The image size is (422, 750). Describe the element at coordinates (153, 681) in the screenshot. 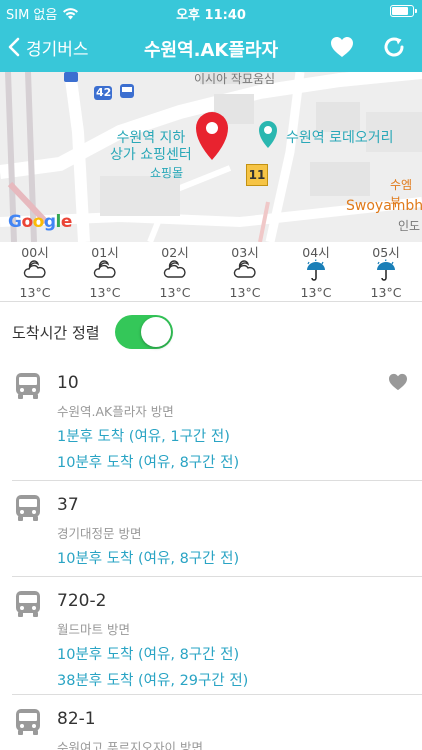

I see `bus-arrival-time: 38분후 도착 (여유, 29구간 전)` at that location.